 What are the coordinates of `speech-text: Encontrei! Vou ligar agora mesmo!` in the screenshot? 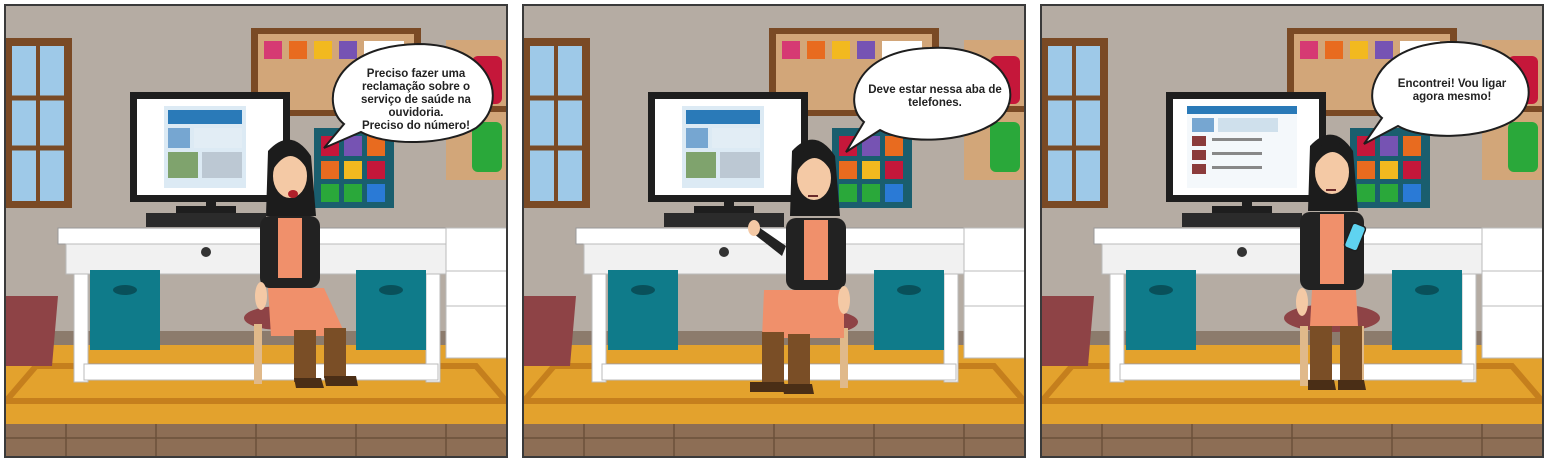 It's located at (1452, 90).